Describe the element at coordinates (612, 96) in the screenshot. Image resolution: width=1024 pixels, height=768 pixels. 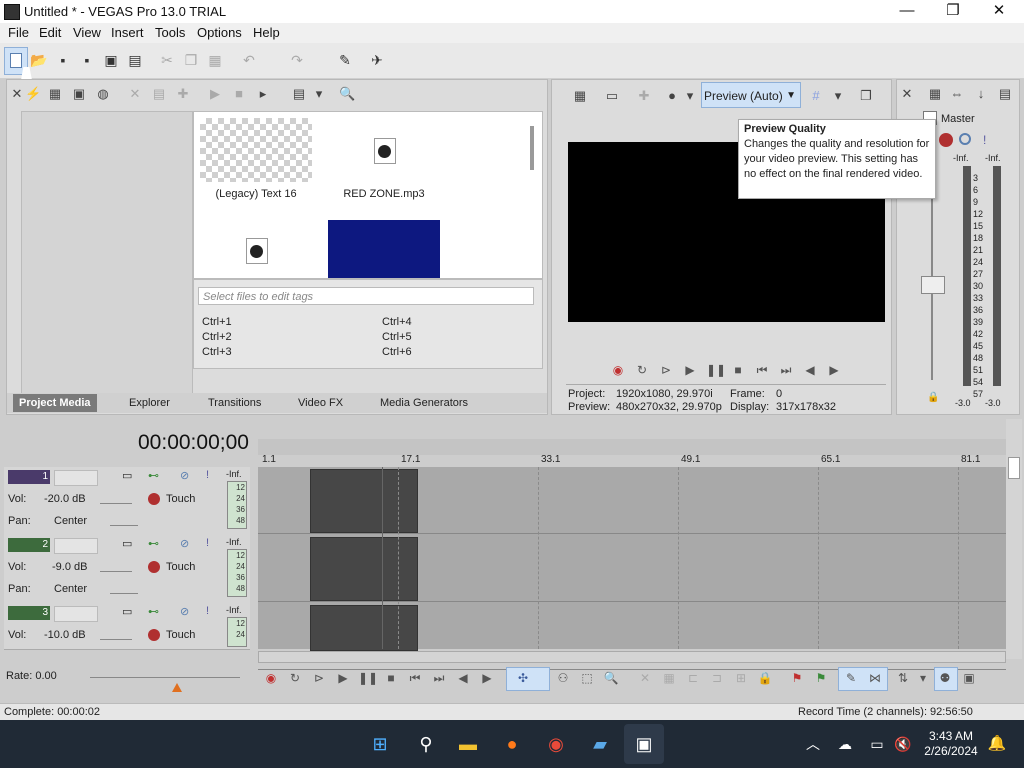
I see `external-monitor-icon: ▭` at that location.